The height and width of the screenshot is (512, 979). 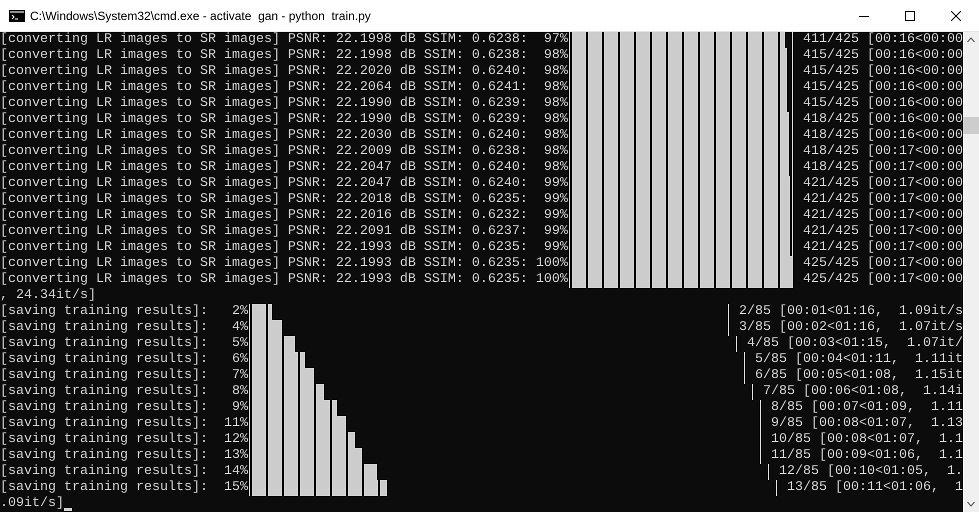 What do you see at coordinates (124, 328) in the screenshot?
I see `progress-description: [saving training results]: 4%` at bounding box center [124, 328].